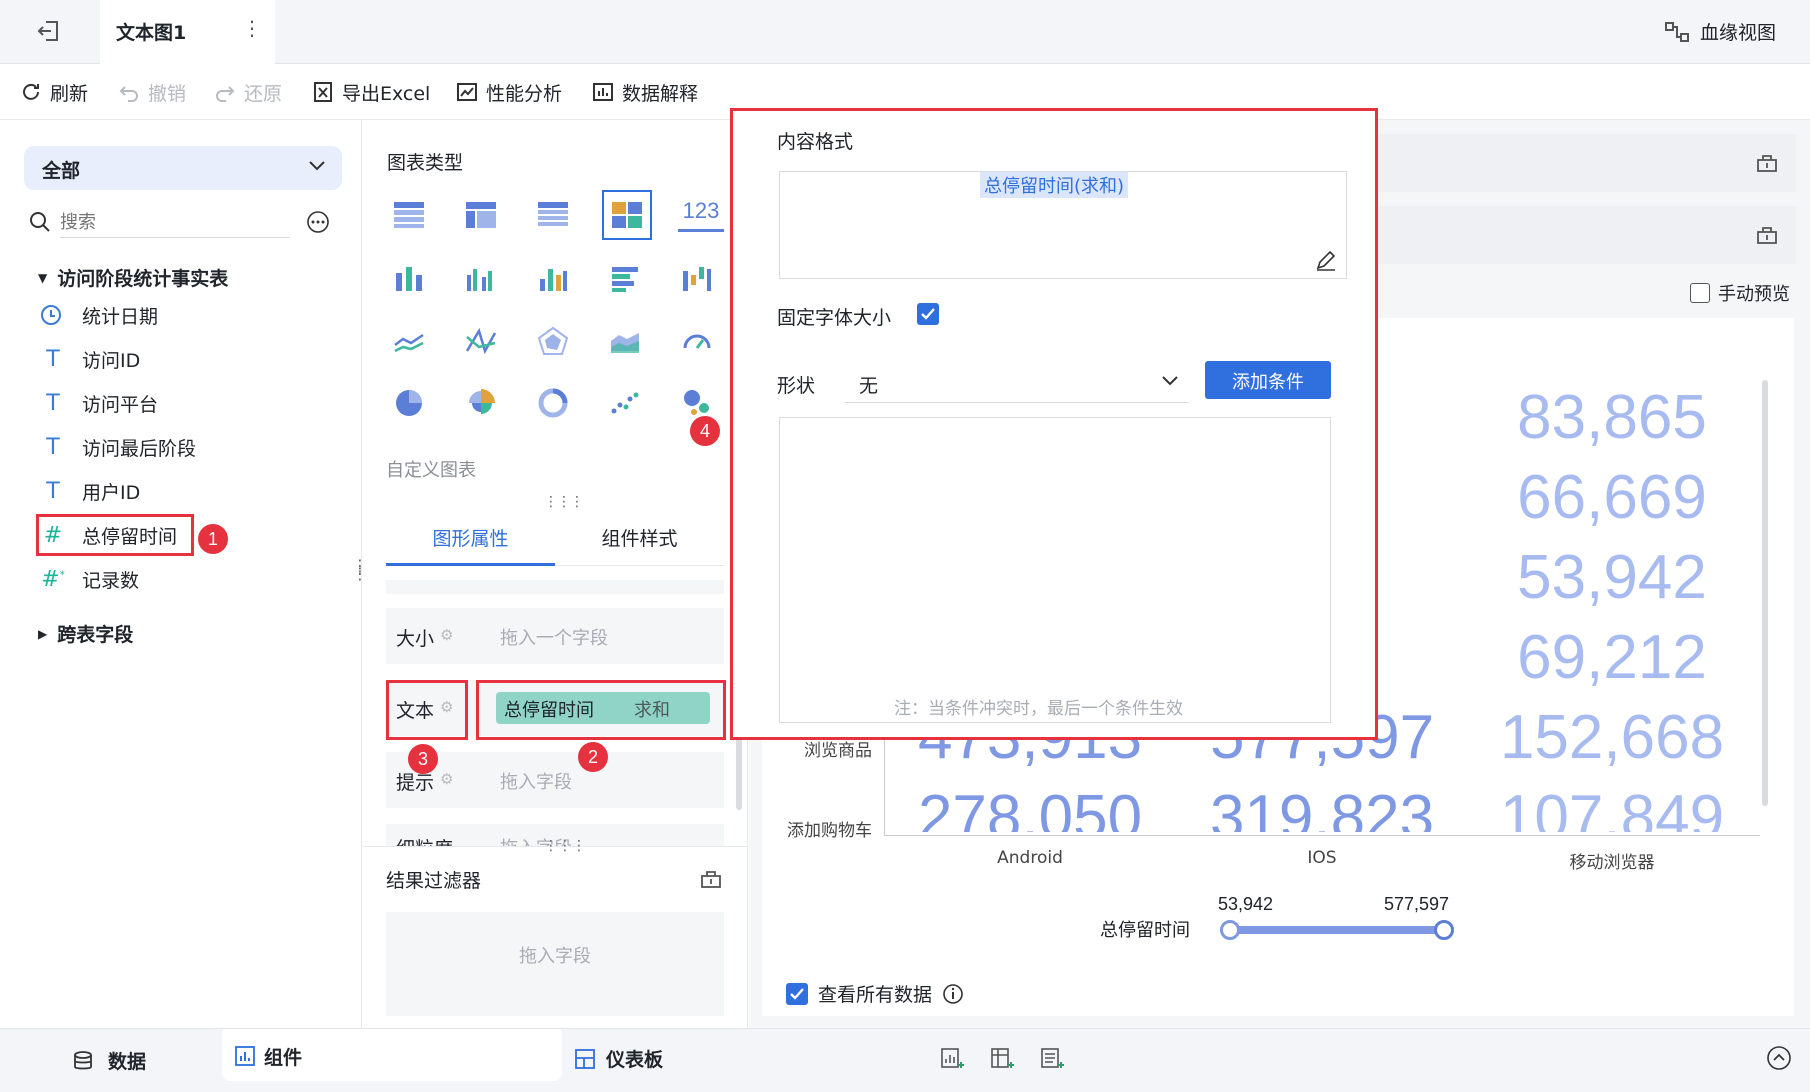 This screenshot has height=1092, width=1810. I want to click on field-item: T 用户ID, so click(90, 491).